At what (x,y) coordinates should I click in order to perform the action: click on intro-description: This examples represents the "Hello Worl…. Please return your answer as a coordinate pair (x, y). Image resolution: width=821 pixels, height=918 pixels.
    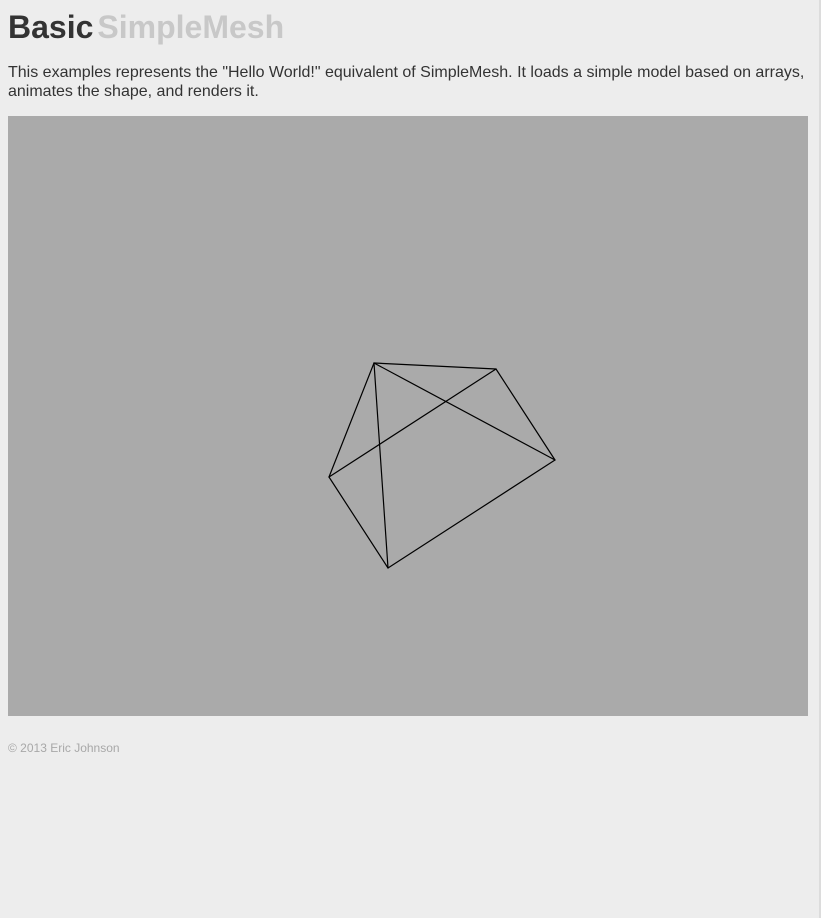
    Looking at the image, I should click on (406, 82).